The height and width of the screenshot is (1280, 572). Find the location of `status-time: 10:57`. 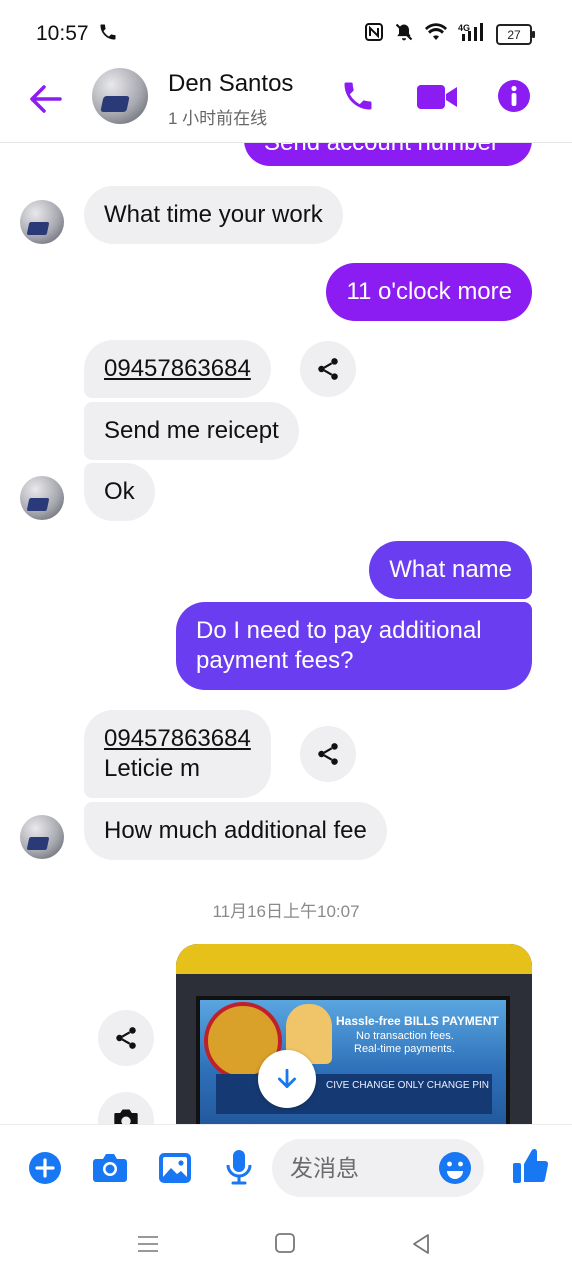

status-time: 10:57 is located at coordinates (62, 33).